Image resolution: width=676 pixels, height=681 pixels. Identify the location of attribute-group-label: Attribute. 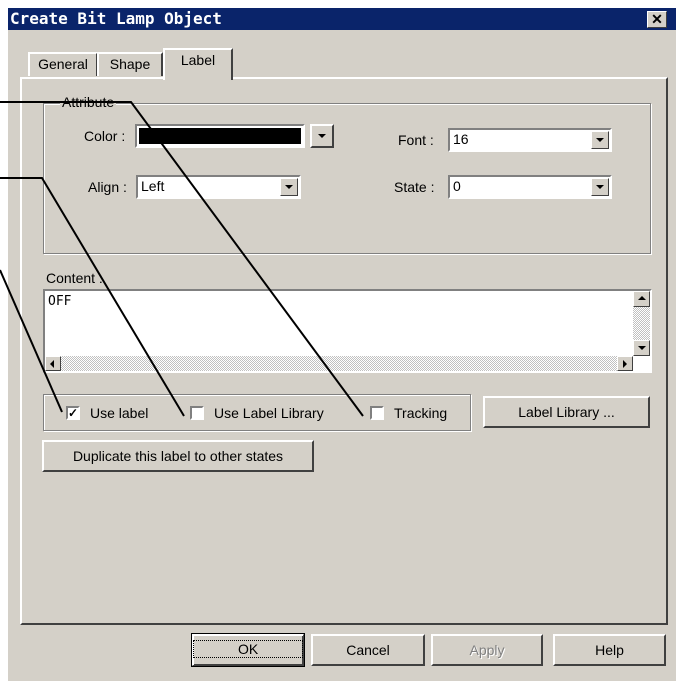
(88, 102).